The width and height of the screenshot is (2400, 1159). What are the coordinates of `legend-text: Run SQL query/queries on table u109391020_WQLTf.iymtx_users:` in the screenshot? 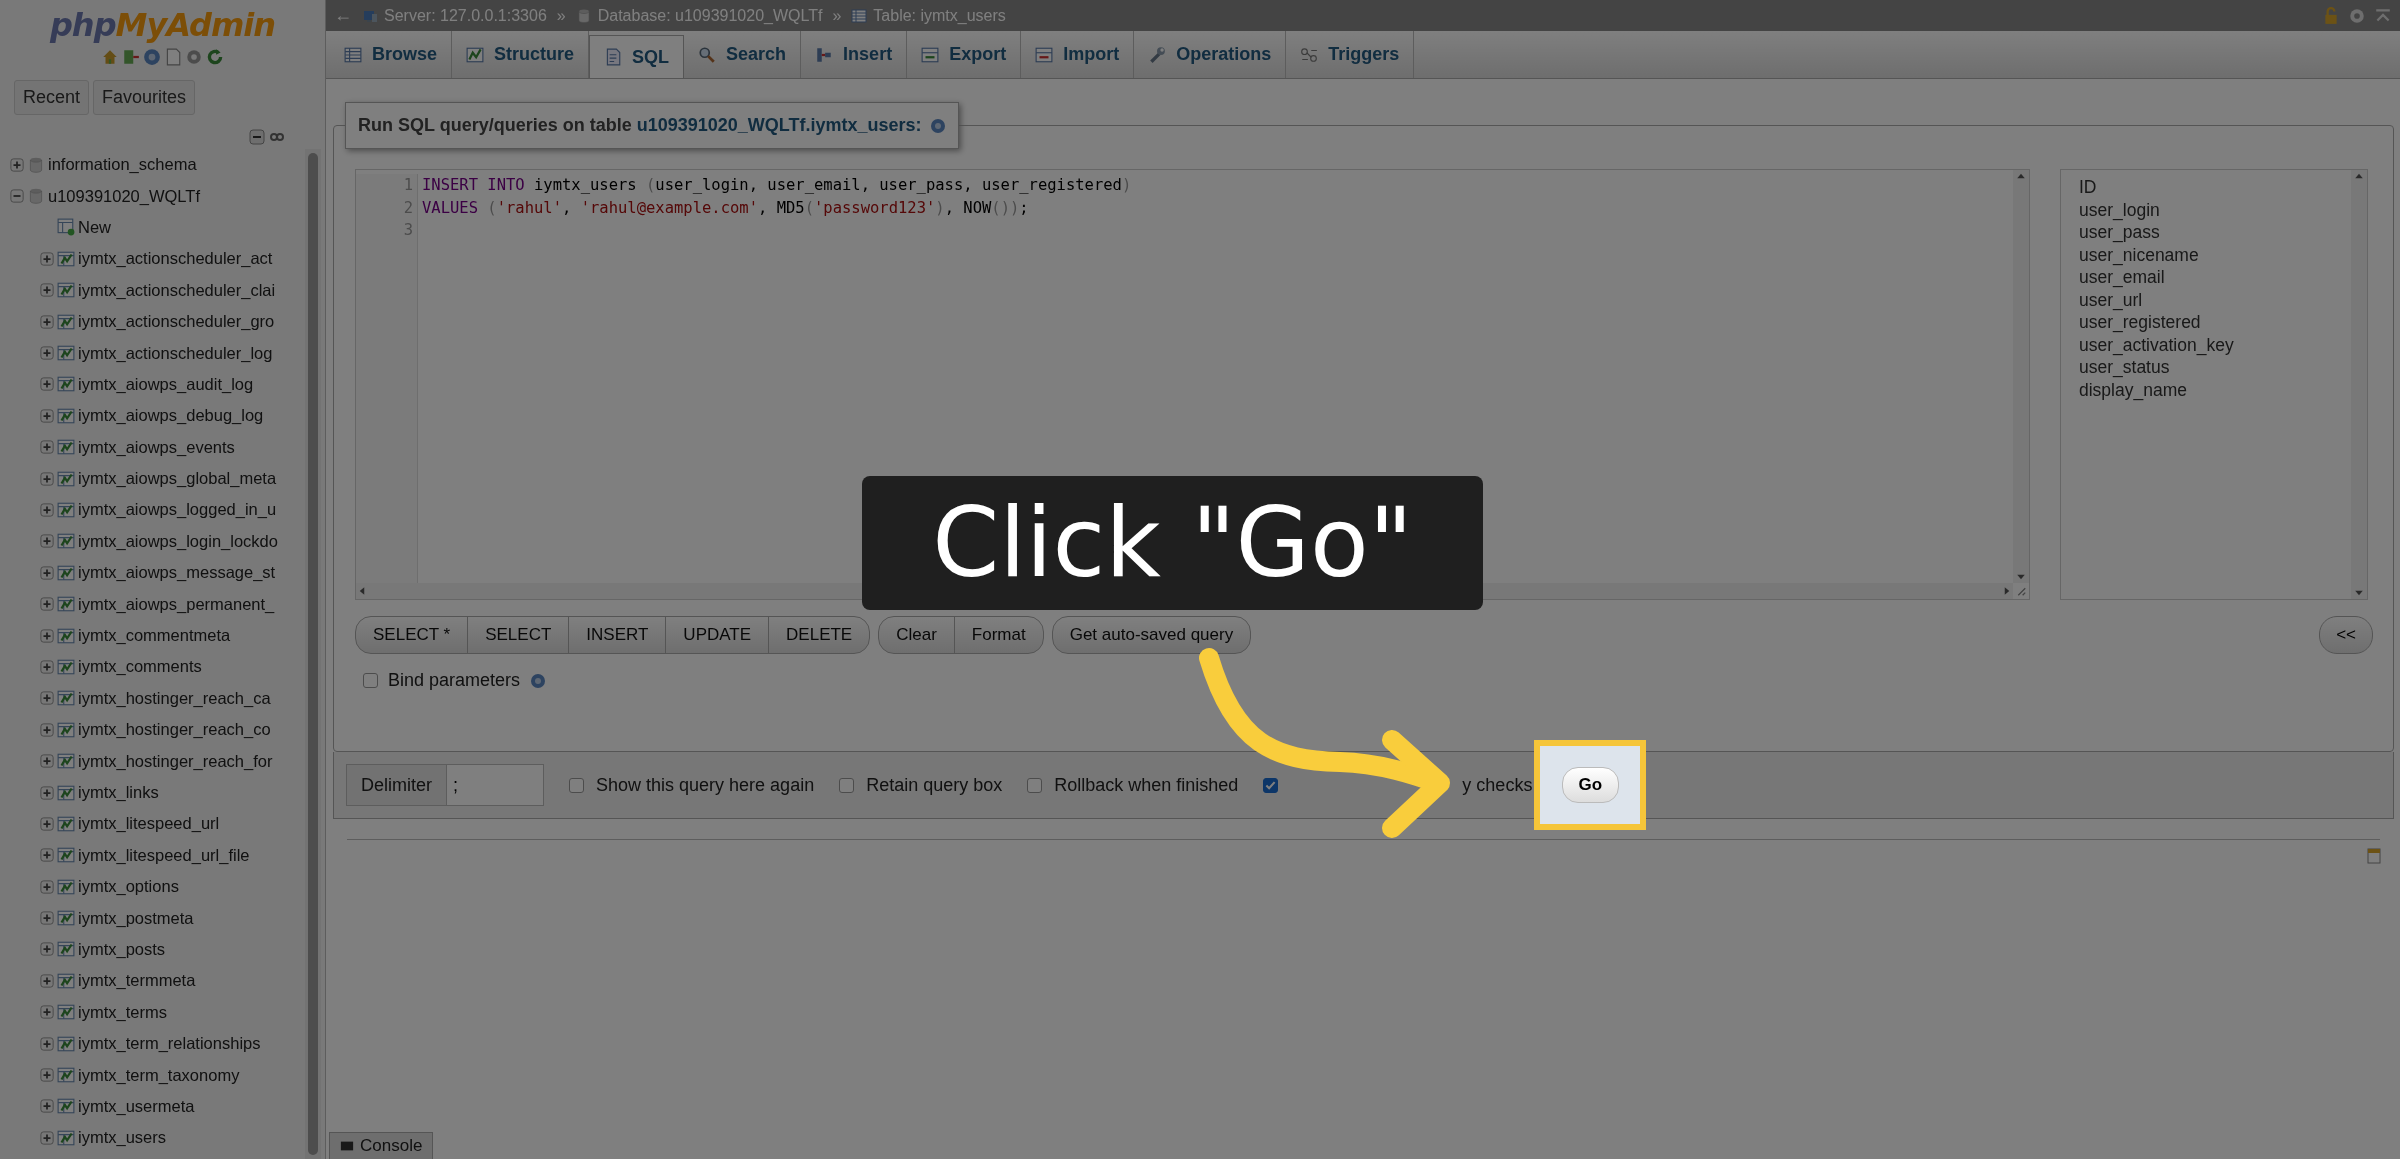 It's located at (640, 125).